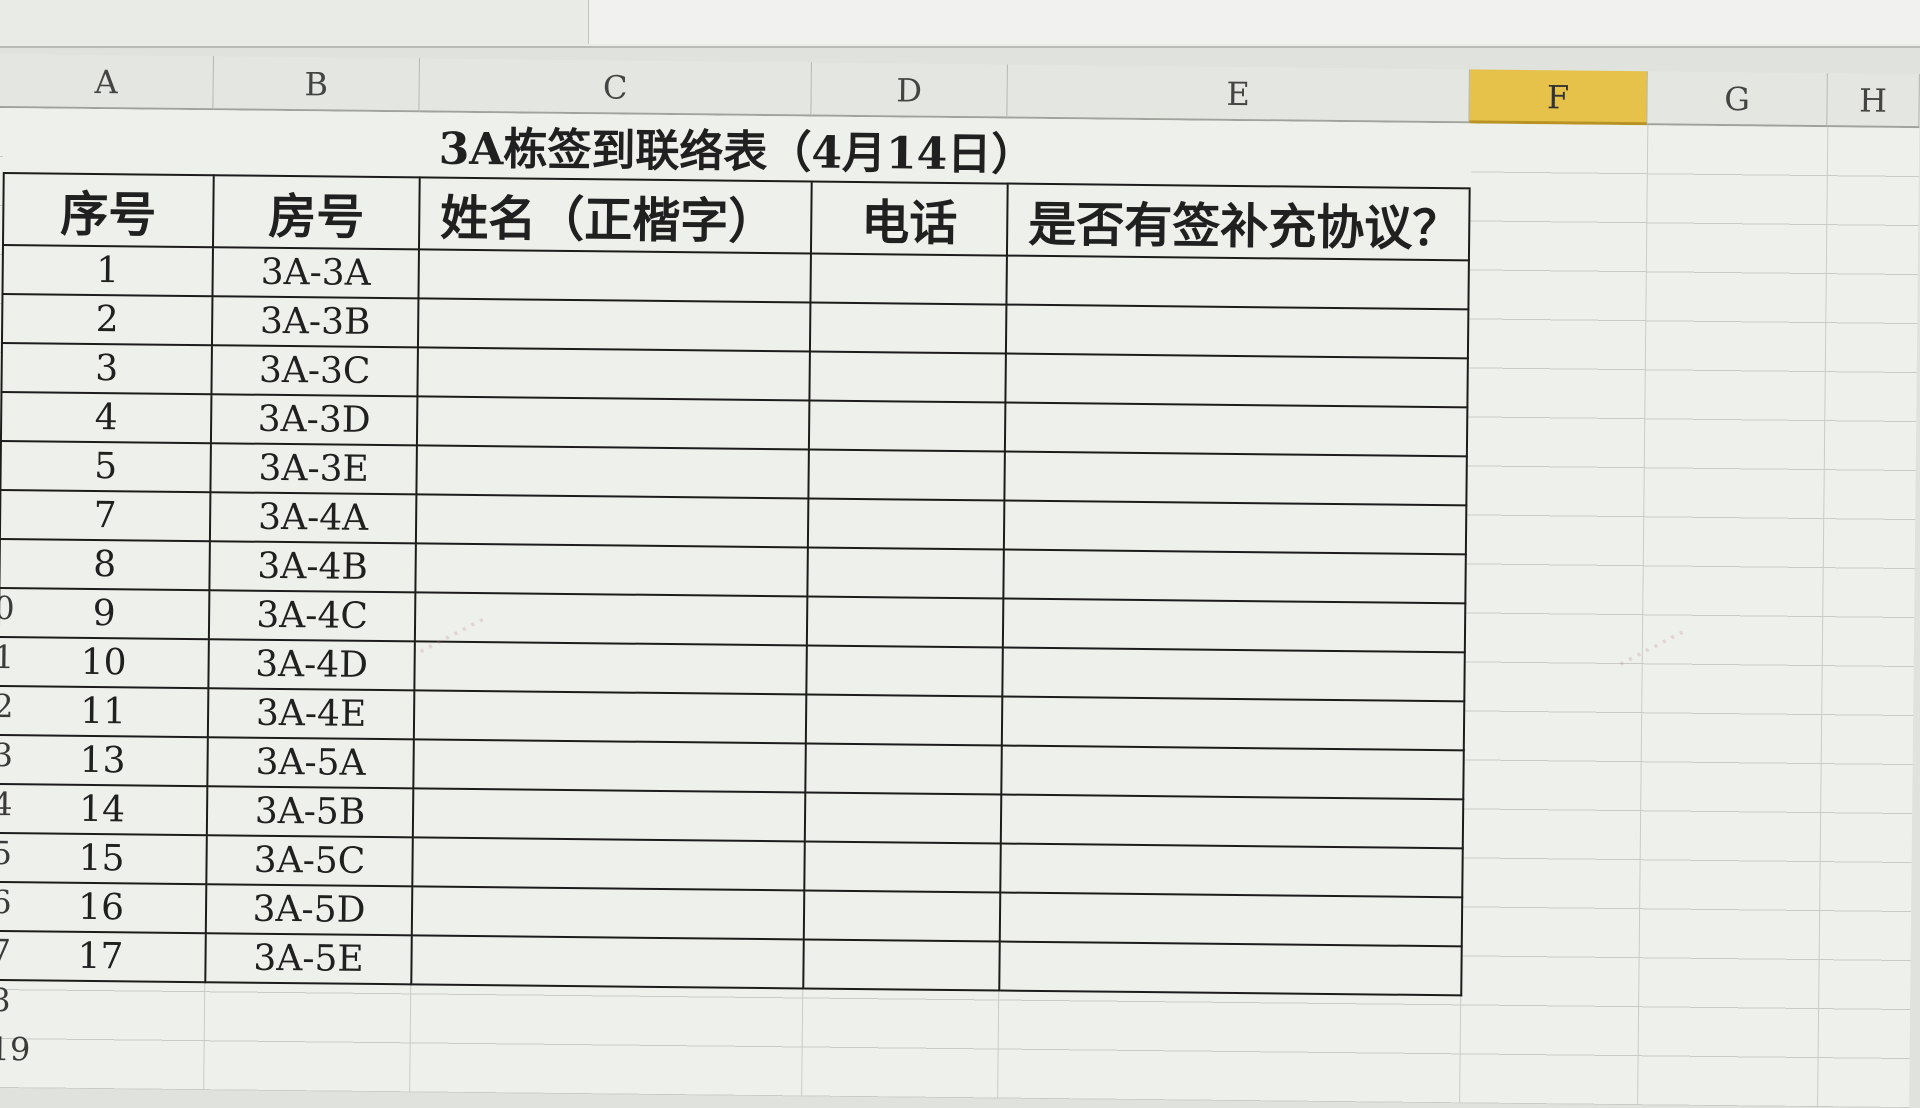 The height and width of the screenshot is (1108, 1920). I want to click on header-phone: 电话, so click(909, 218).